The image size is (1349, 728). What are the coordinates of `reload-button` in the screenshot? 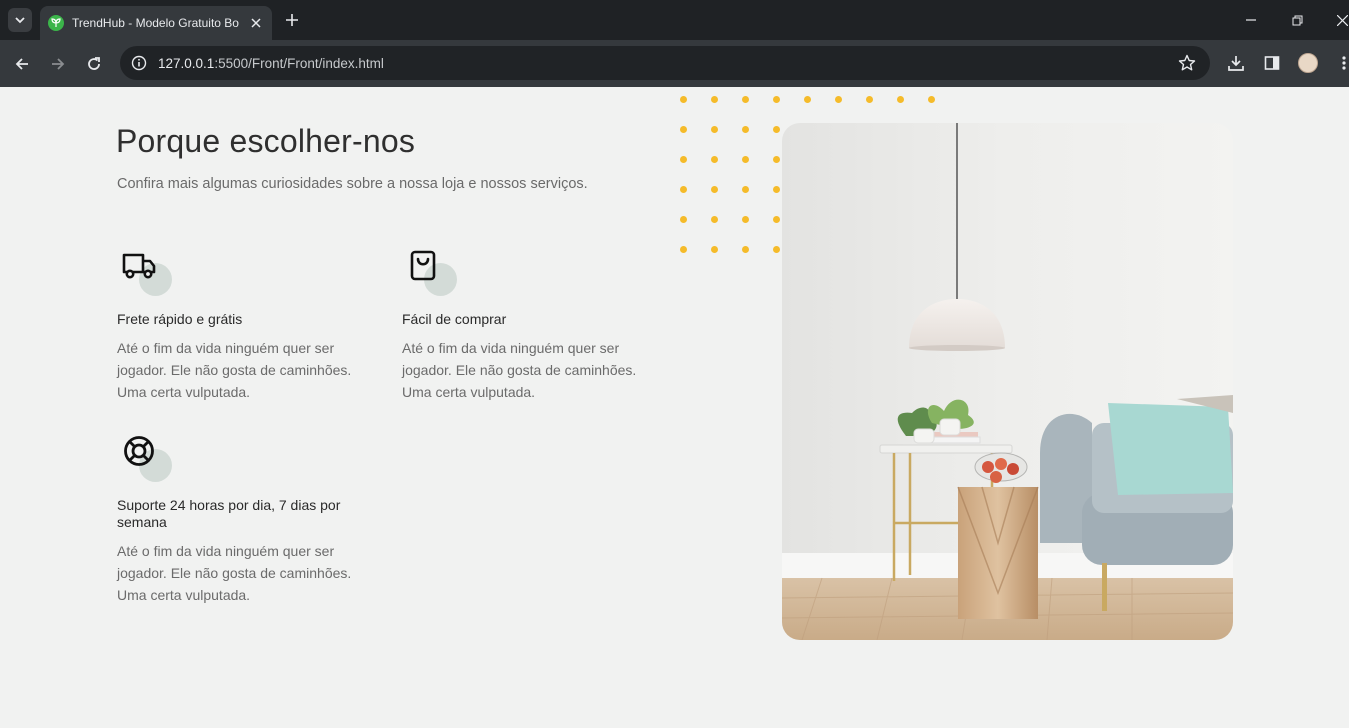 It's located at (94, 64).